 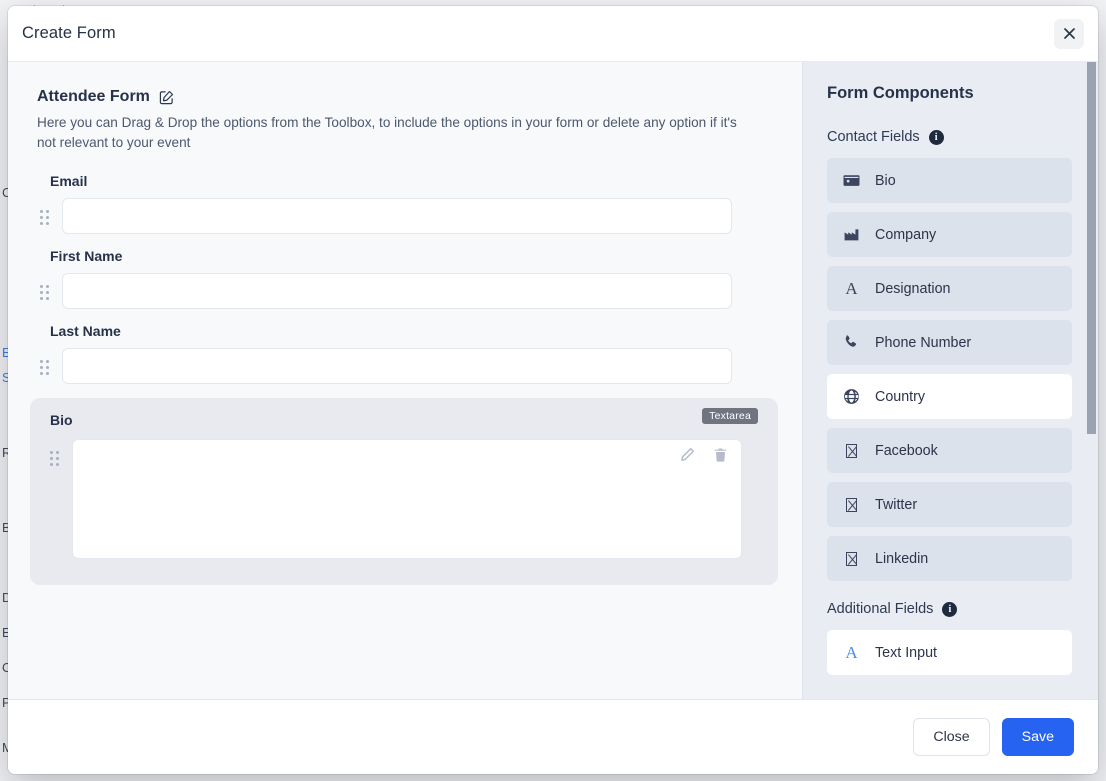 I want to click on edit-field-icon, so click(x=687, y=454).